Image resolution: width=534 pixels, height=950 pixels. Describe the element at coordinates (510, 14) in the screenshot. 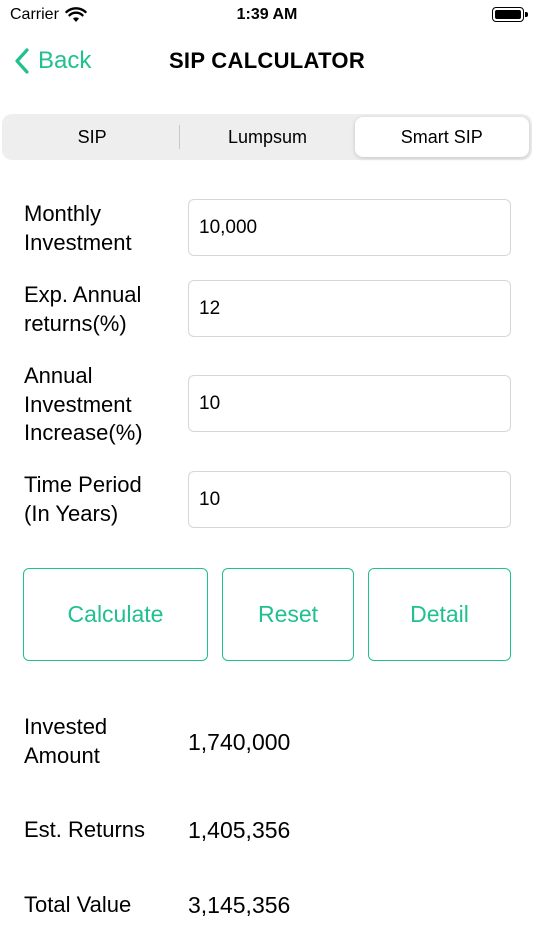

I see `battery-icon` at that location.